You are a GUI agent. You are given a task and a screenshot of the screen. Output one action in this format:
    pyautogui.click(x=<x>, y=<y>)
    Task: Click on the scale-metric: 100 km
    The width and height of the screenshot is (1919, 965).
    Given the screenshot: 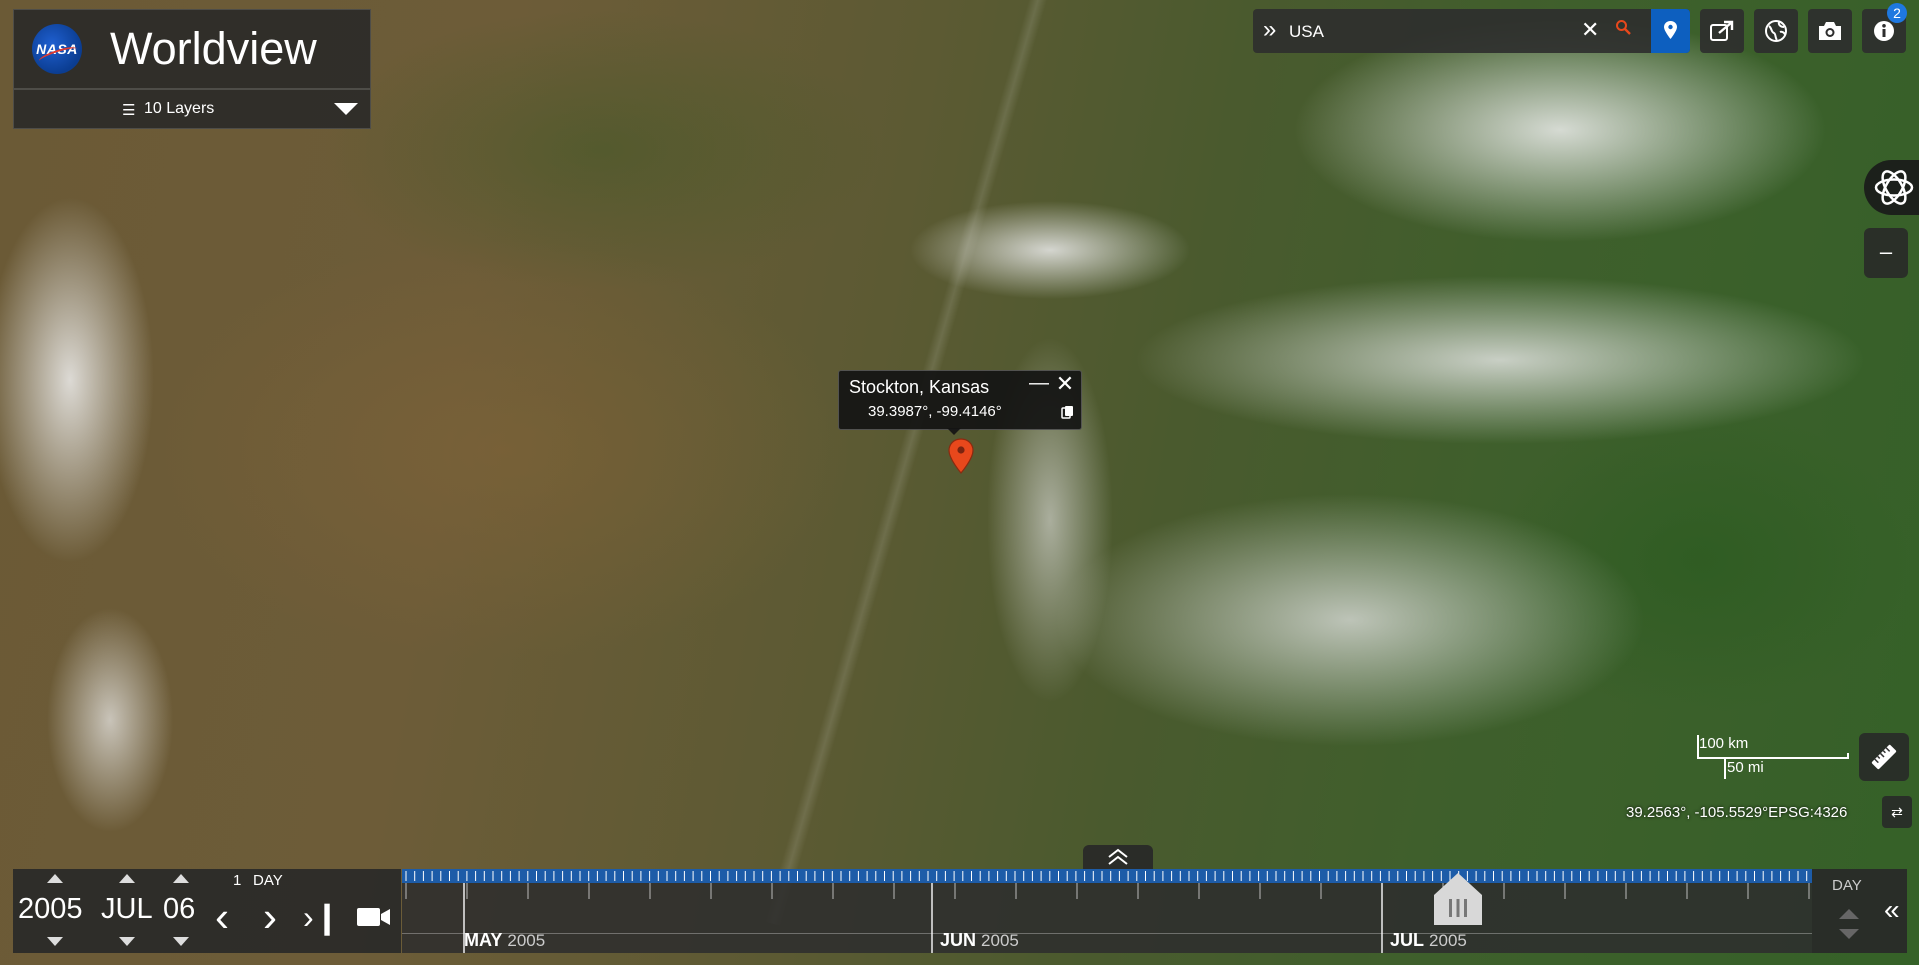 What is the action you would take?
    pyautogui.click(x=1724, y=743)
    